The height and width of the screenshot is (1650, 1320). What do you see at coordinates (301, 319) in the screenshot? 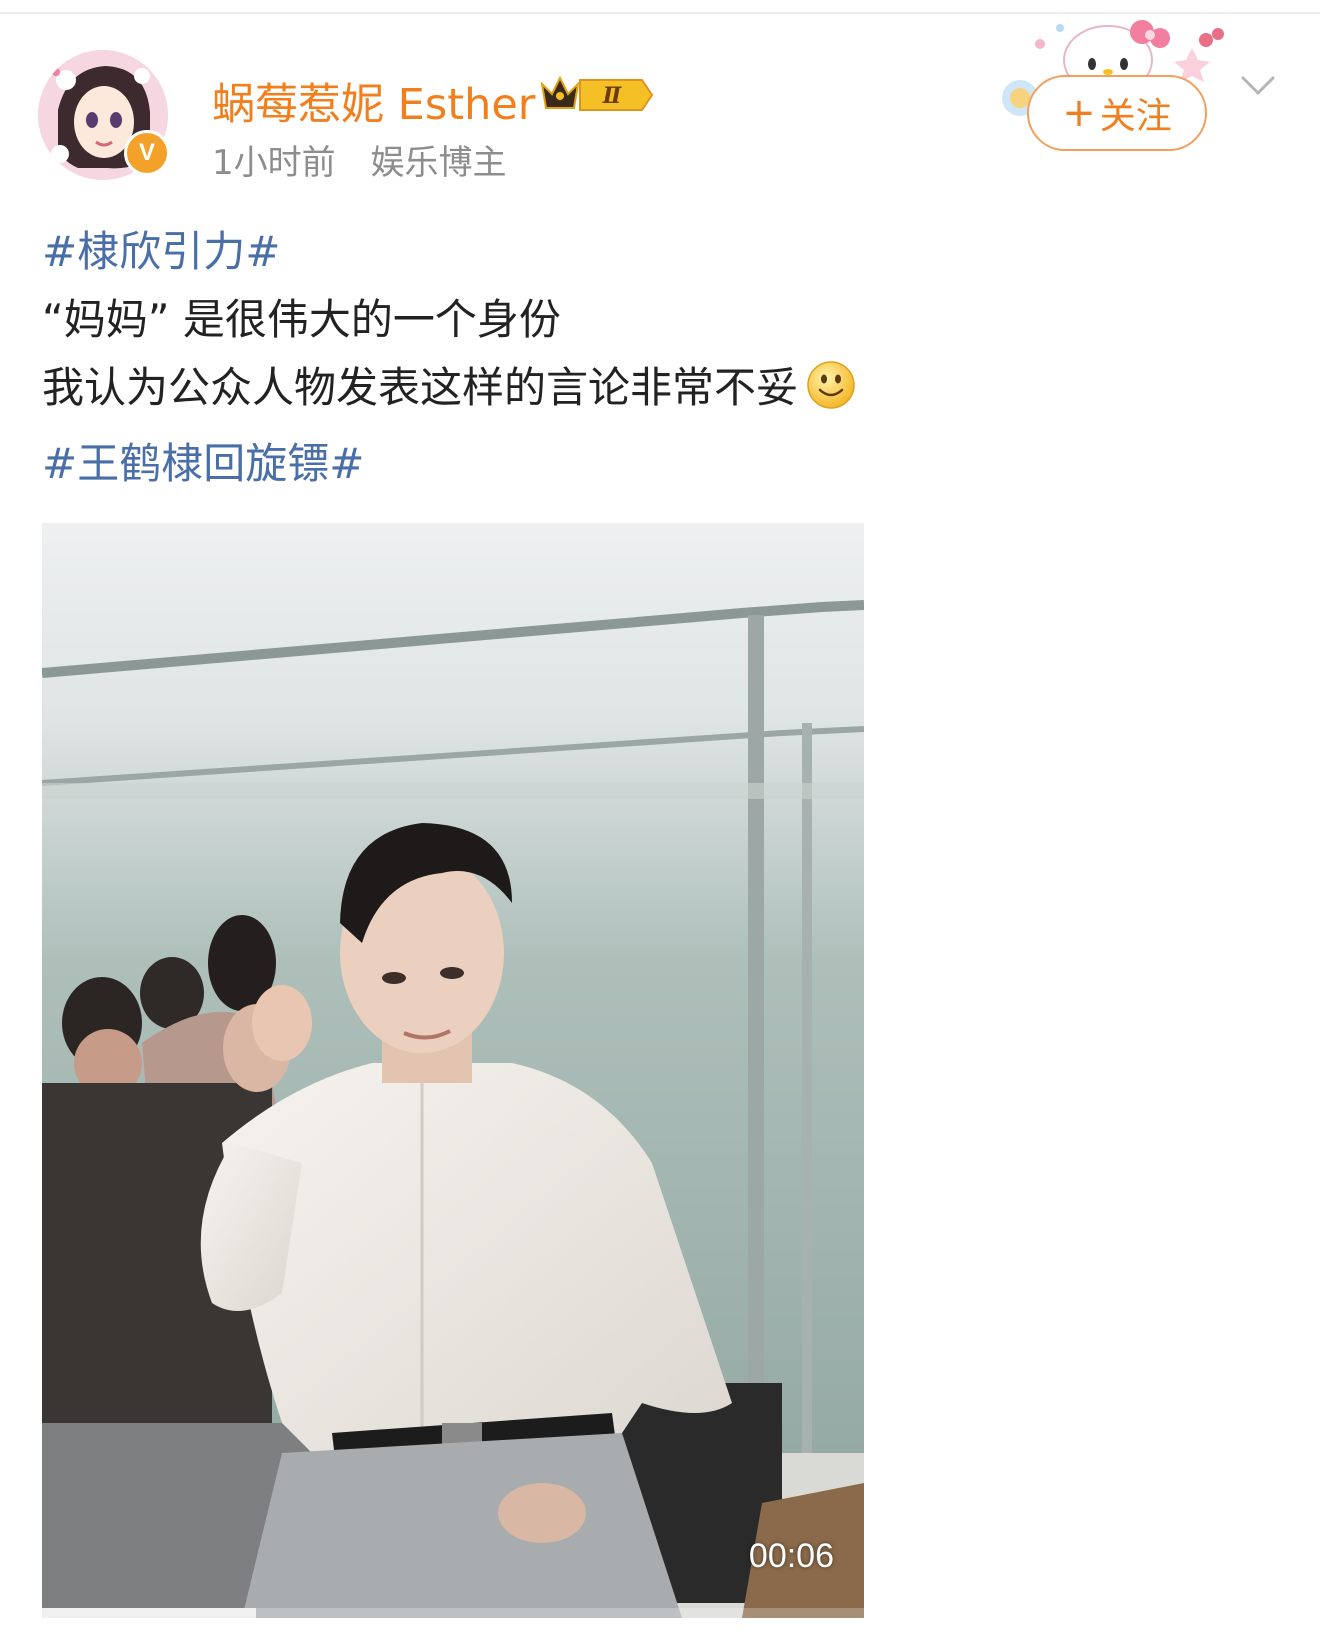
I see `post-text-line: “妈妈” 是很伟大的一个身份` at bounding box center [301, 319].